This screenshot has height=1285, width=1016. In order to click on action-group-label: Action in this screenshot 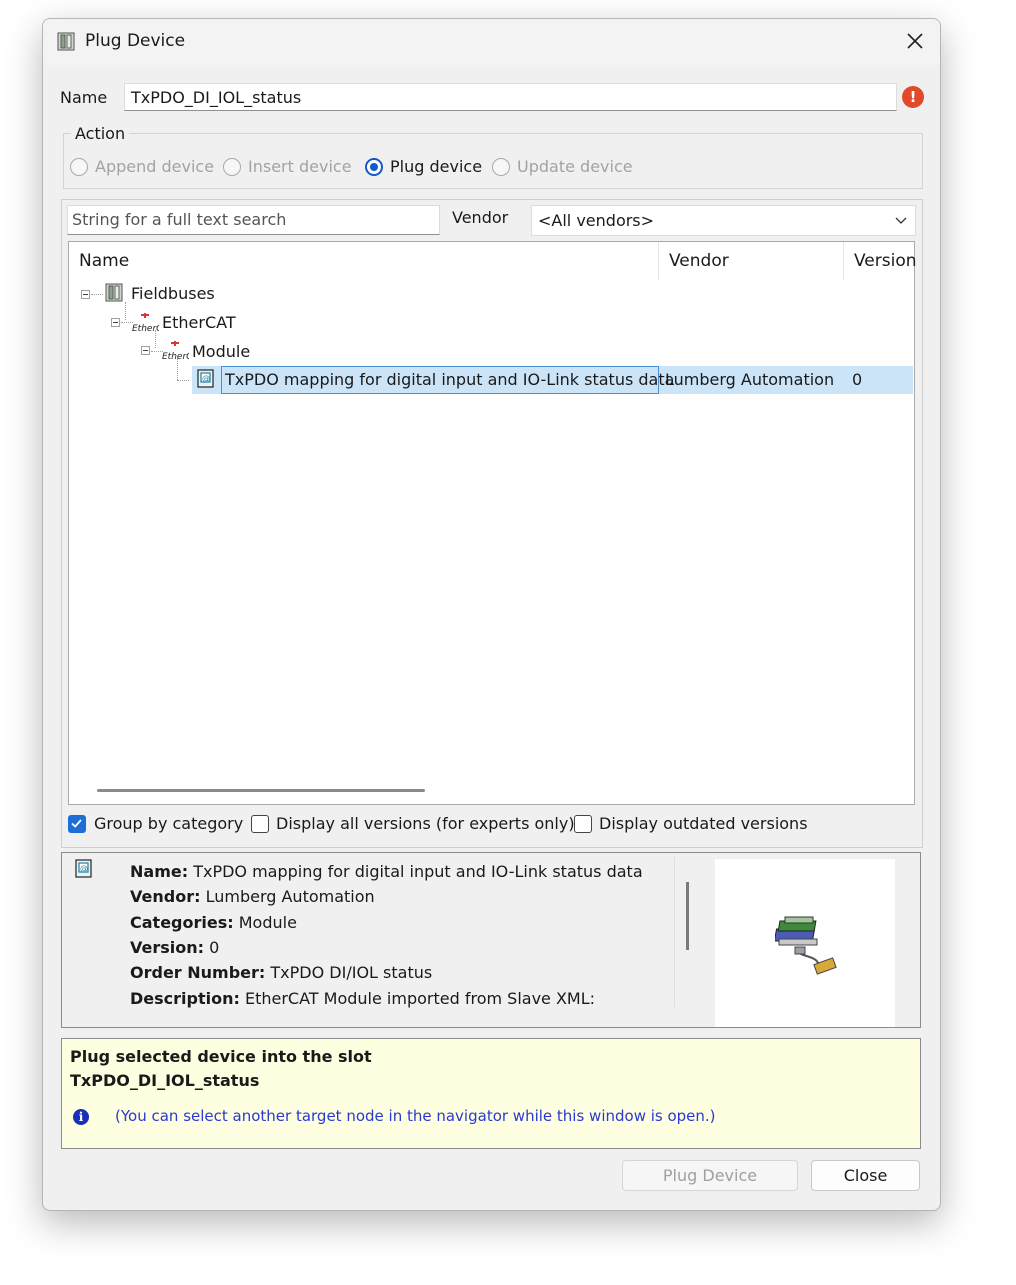, I will do `click(100, 133)`.